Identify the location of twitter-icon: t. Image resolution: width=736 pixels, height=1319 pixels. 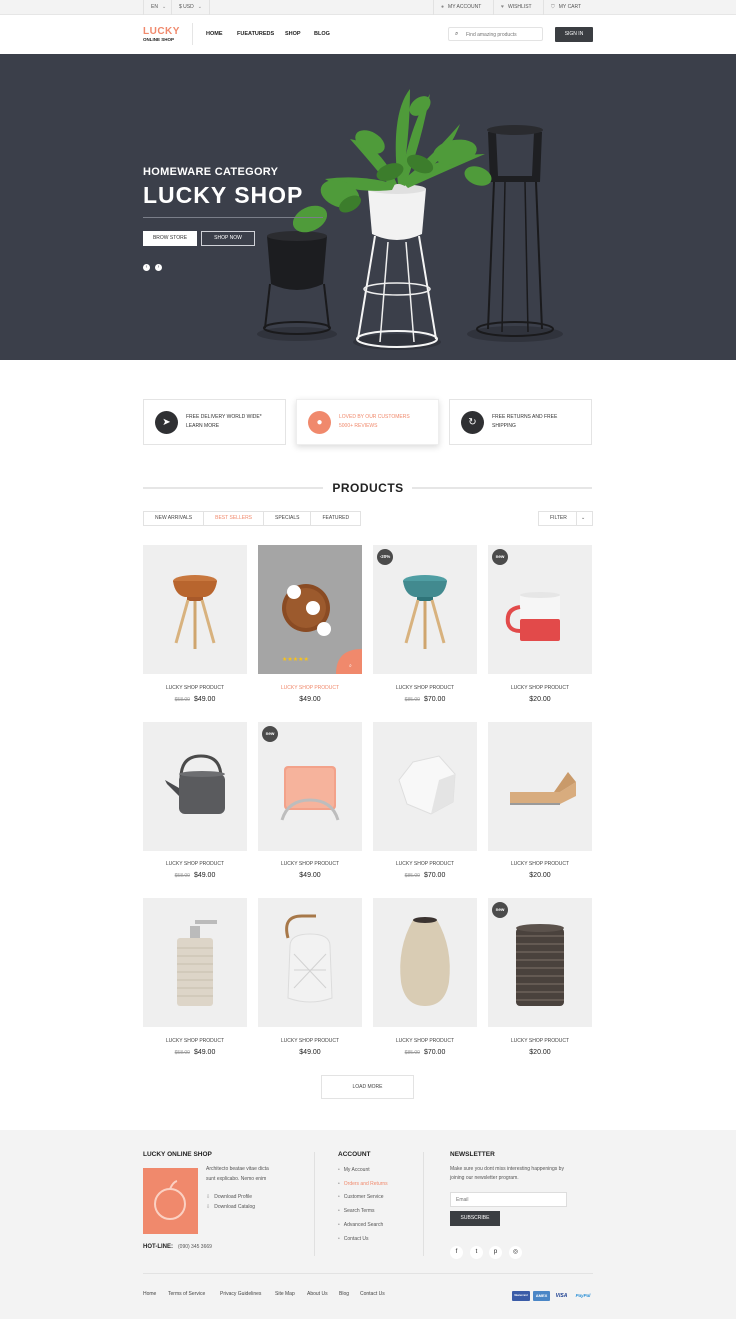
(476, 1252).